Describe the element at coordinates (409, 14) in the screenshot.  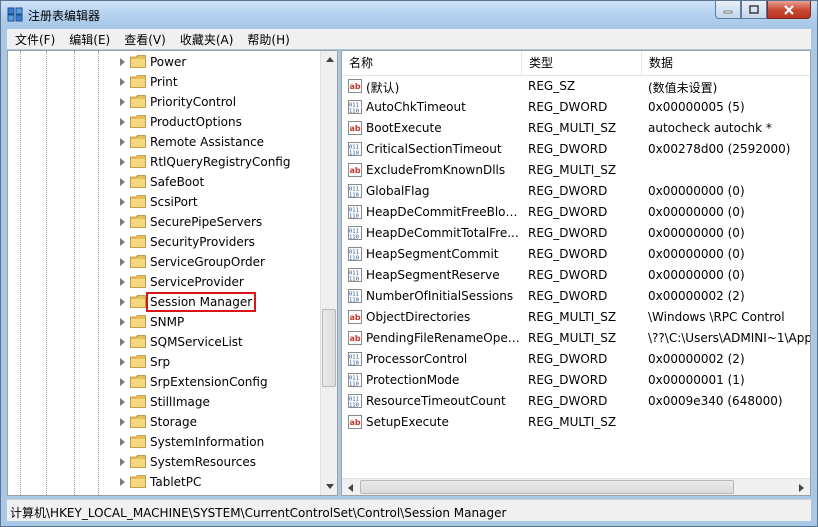
I see `title-bar: 注册表编辑器` at that location.